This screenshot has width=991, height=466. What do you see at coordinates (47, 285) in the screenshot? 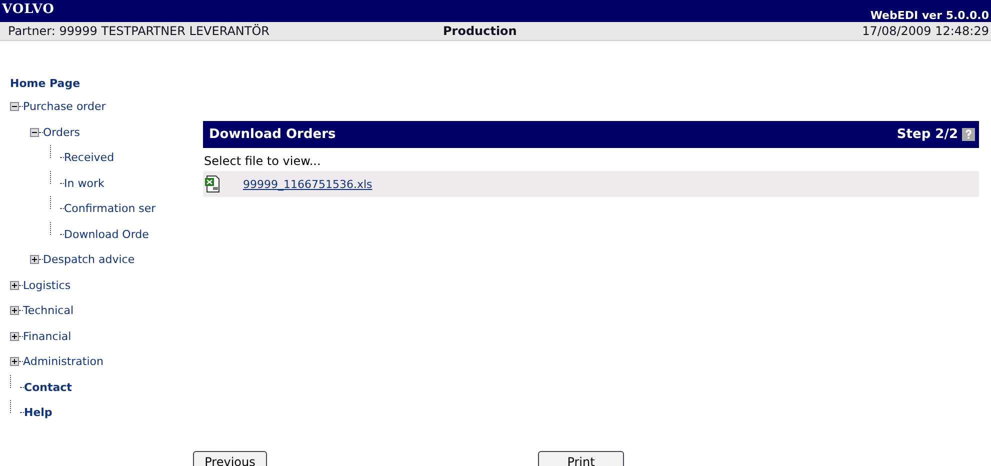
I see `tree-item: Logistics` at bounding box center [47, 285].